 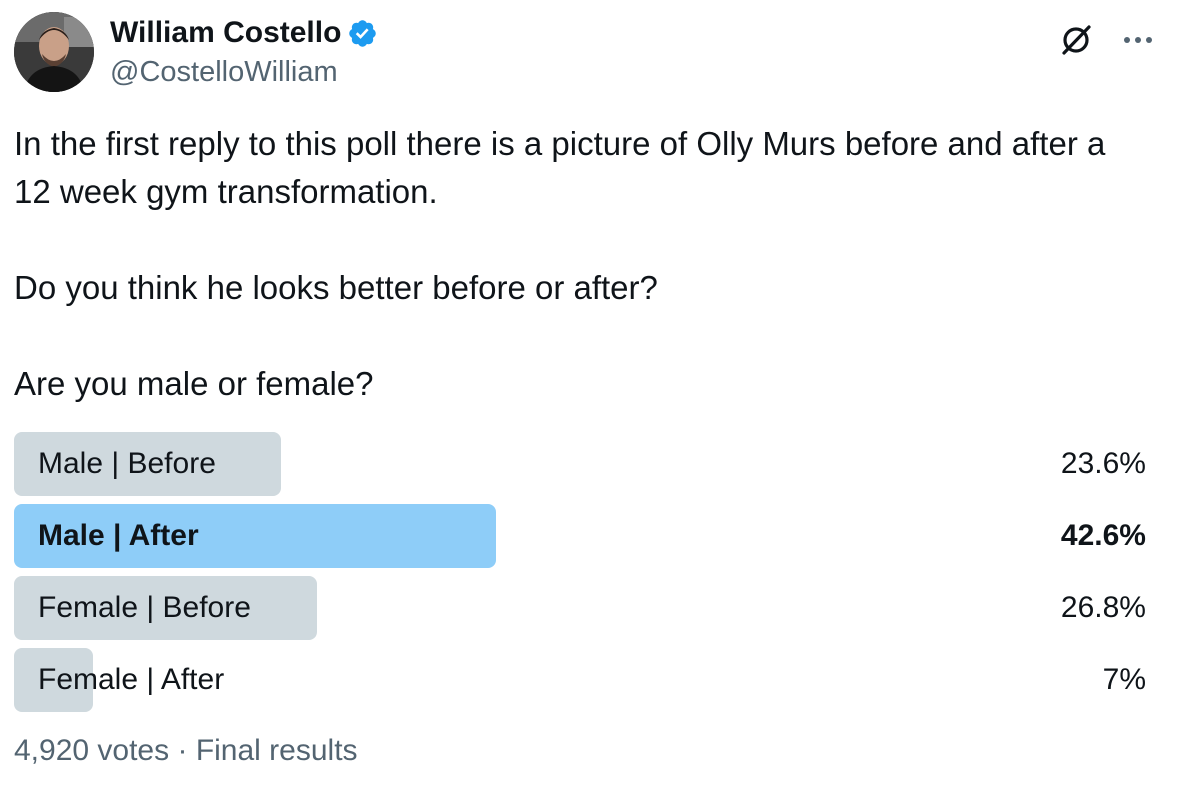 I want to click on author-name: William Costello, so click(x=225, y=33).